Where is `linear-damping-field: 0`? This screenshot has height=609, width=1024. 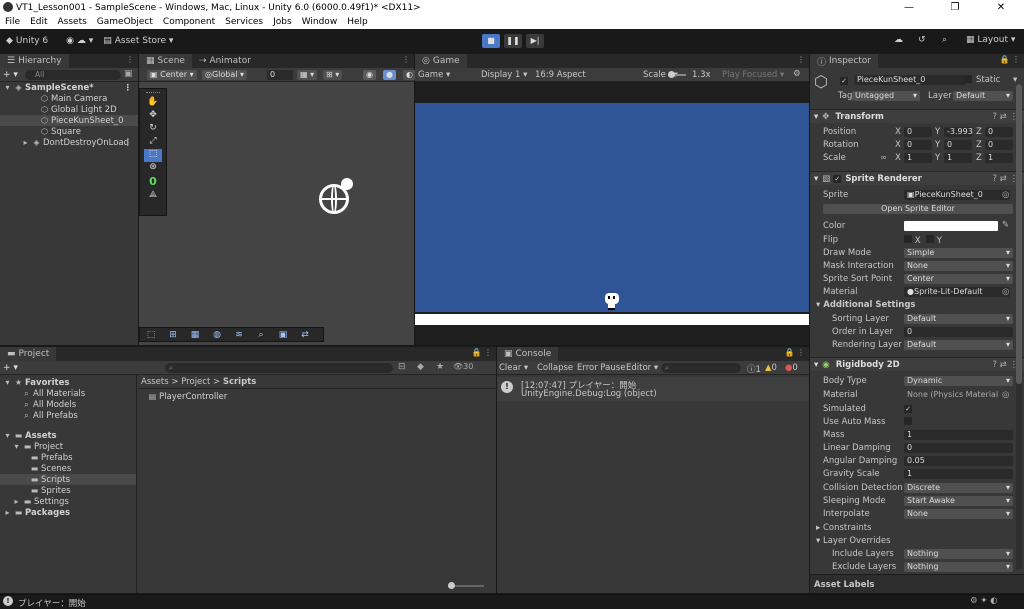
linear-damping-field: 0 is located at coordinates (958, 448).